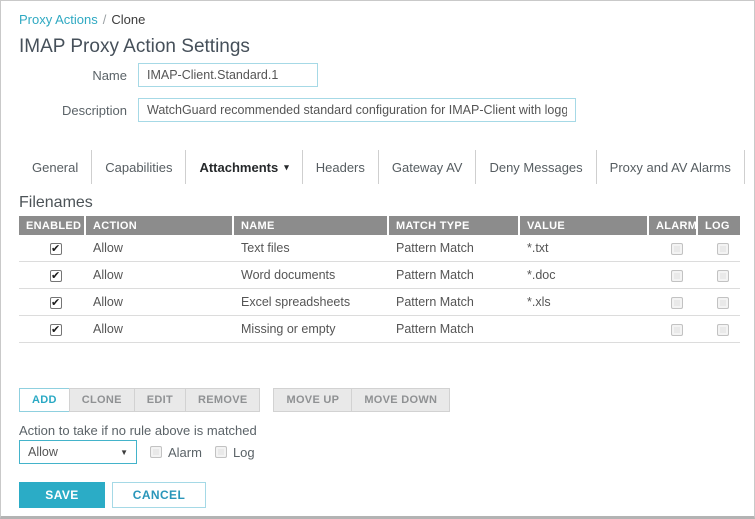 This screenshot has height=519, width=755. Describe the element at coordinates (223, 400) in the screenshot. I see `remove-button: REMOVE` at that location.